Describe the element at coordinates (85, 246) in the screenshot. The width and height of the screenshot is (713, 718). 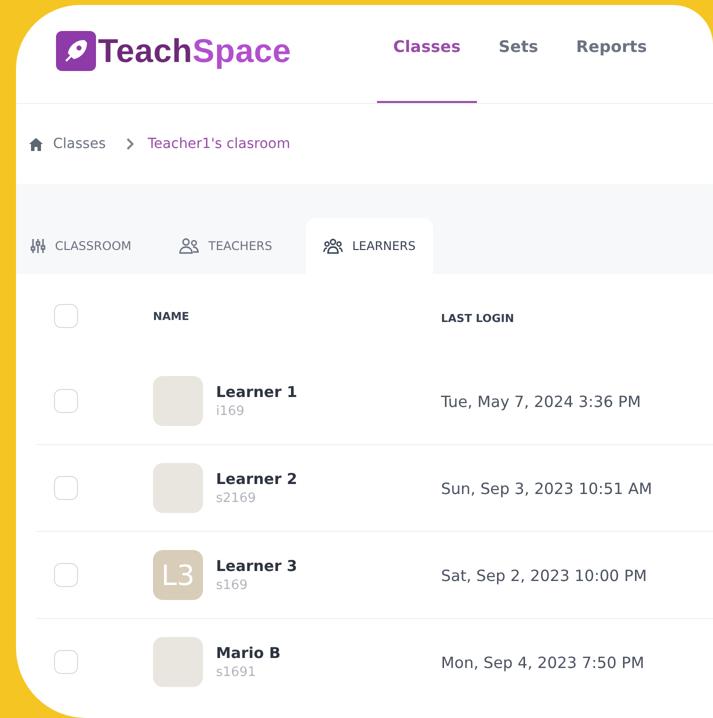
I see `tab: CLASSROOM` at that location.